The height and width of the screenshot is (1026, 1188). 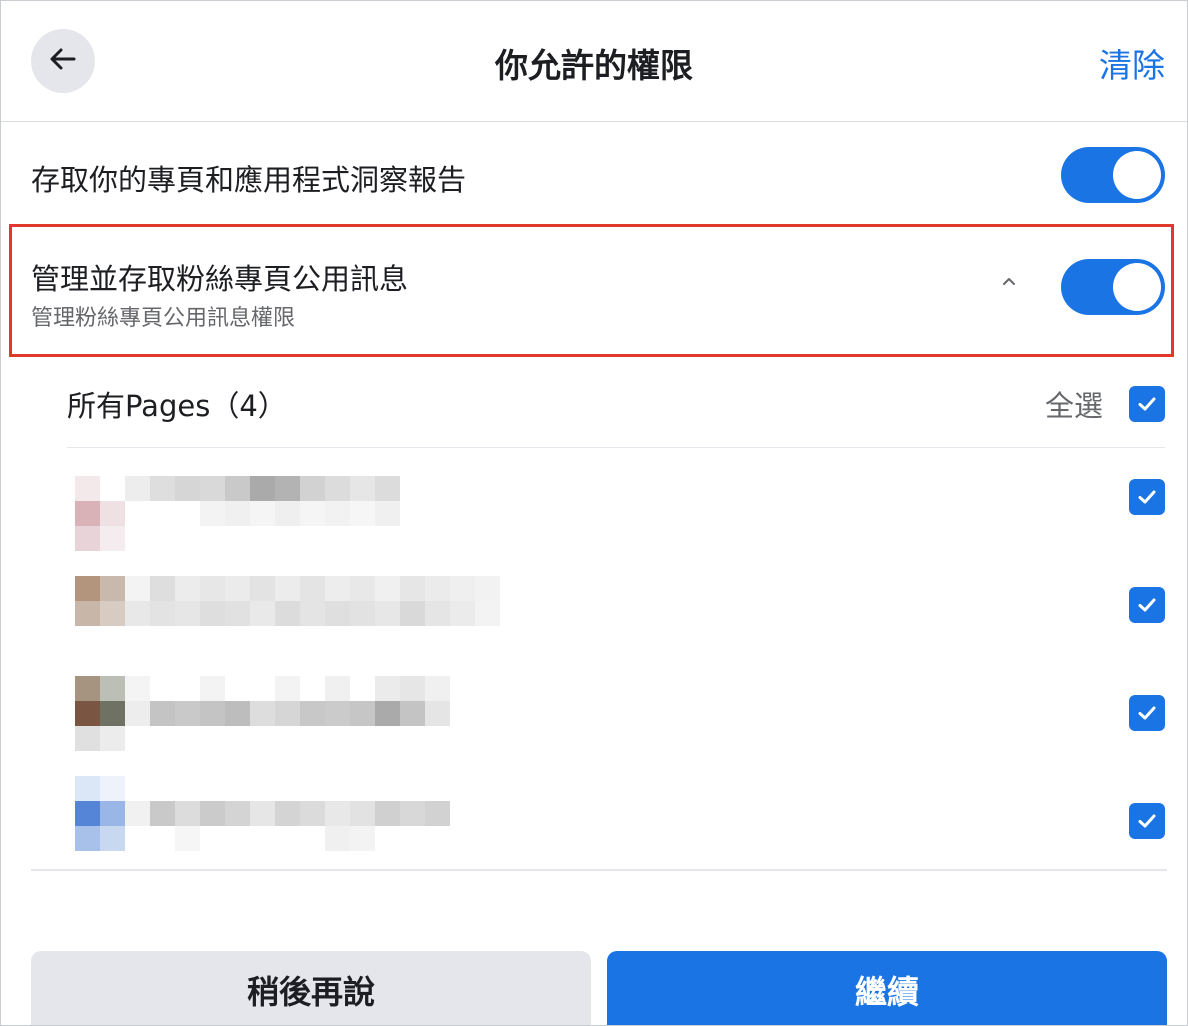 I want to click on permission-toggle-messages, so click(x=1113, y=287).